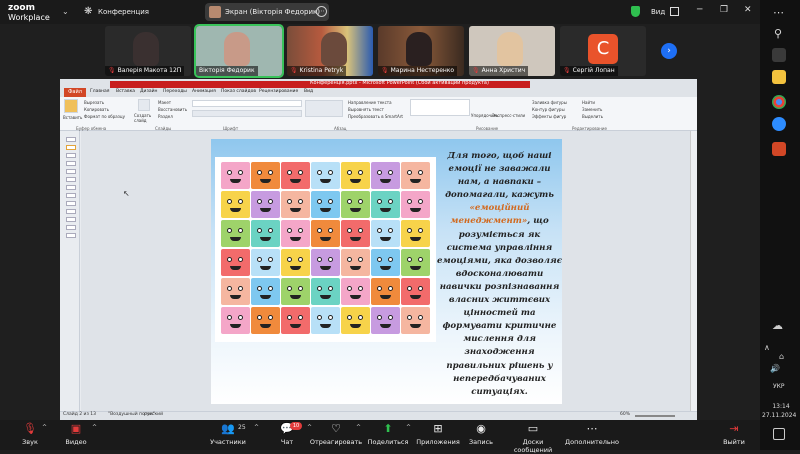 The height and width of the screenshot is (454, 800). Describe the element at coordinates (549, 102) in the screenshot. I see `shape-fill-button: Заливка фигуры` at that location.